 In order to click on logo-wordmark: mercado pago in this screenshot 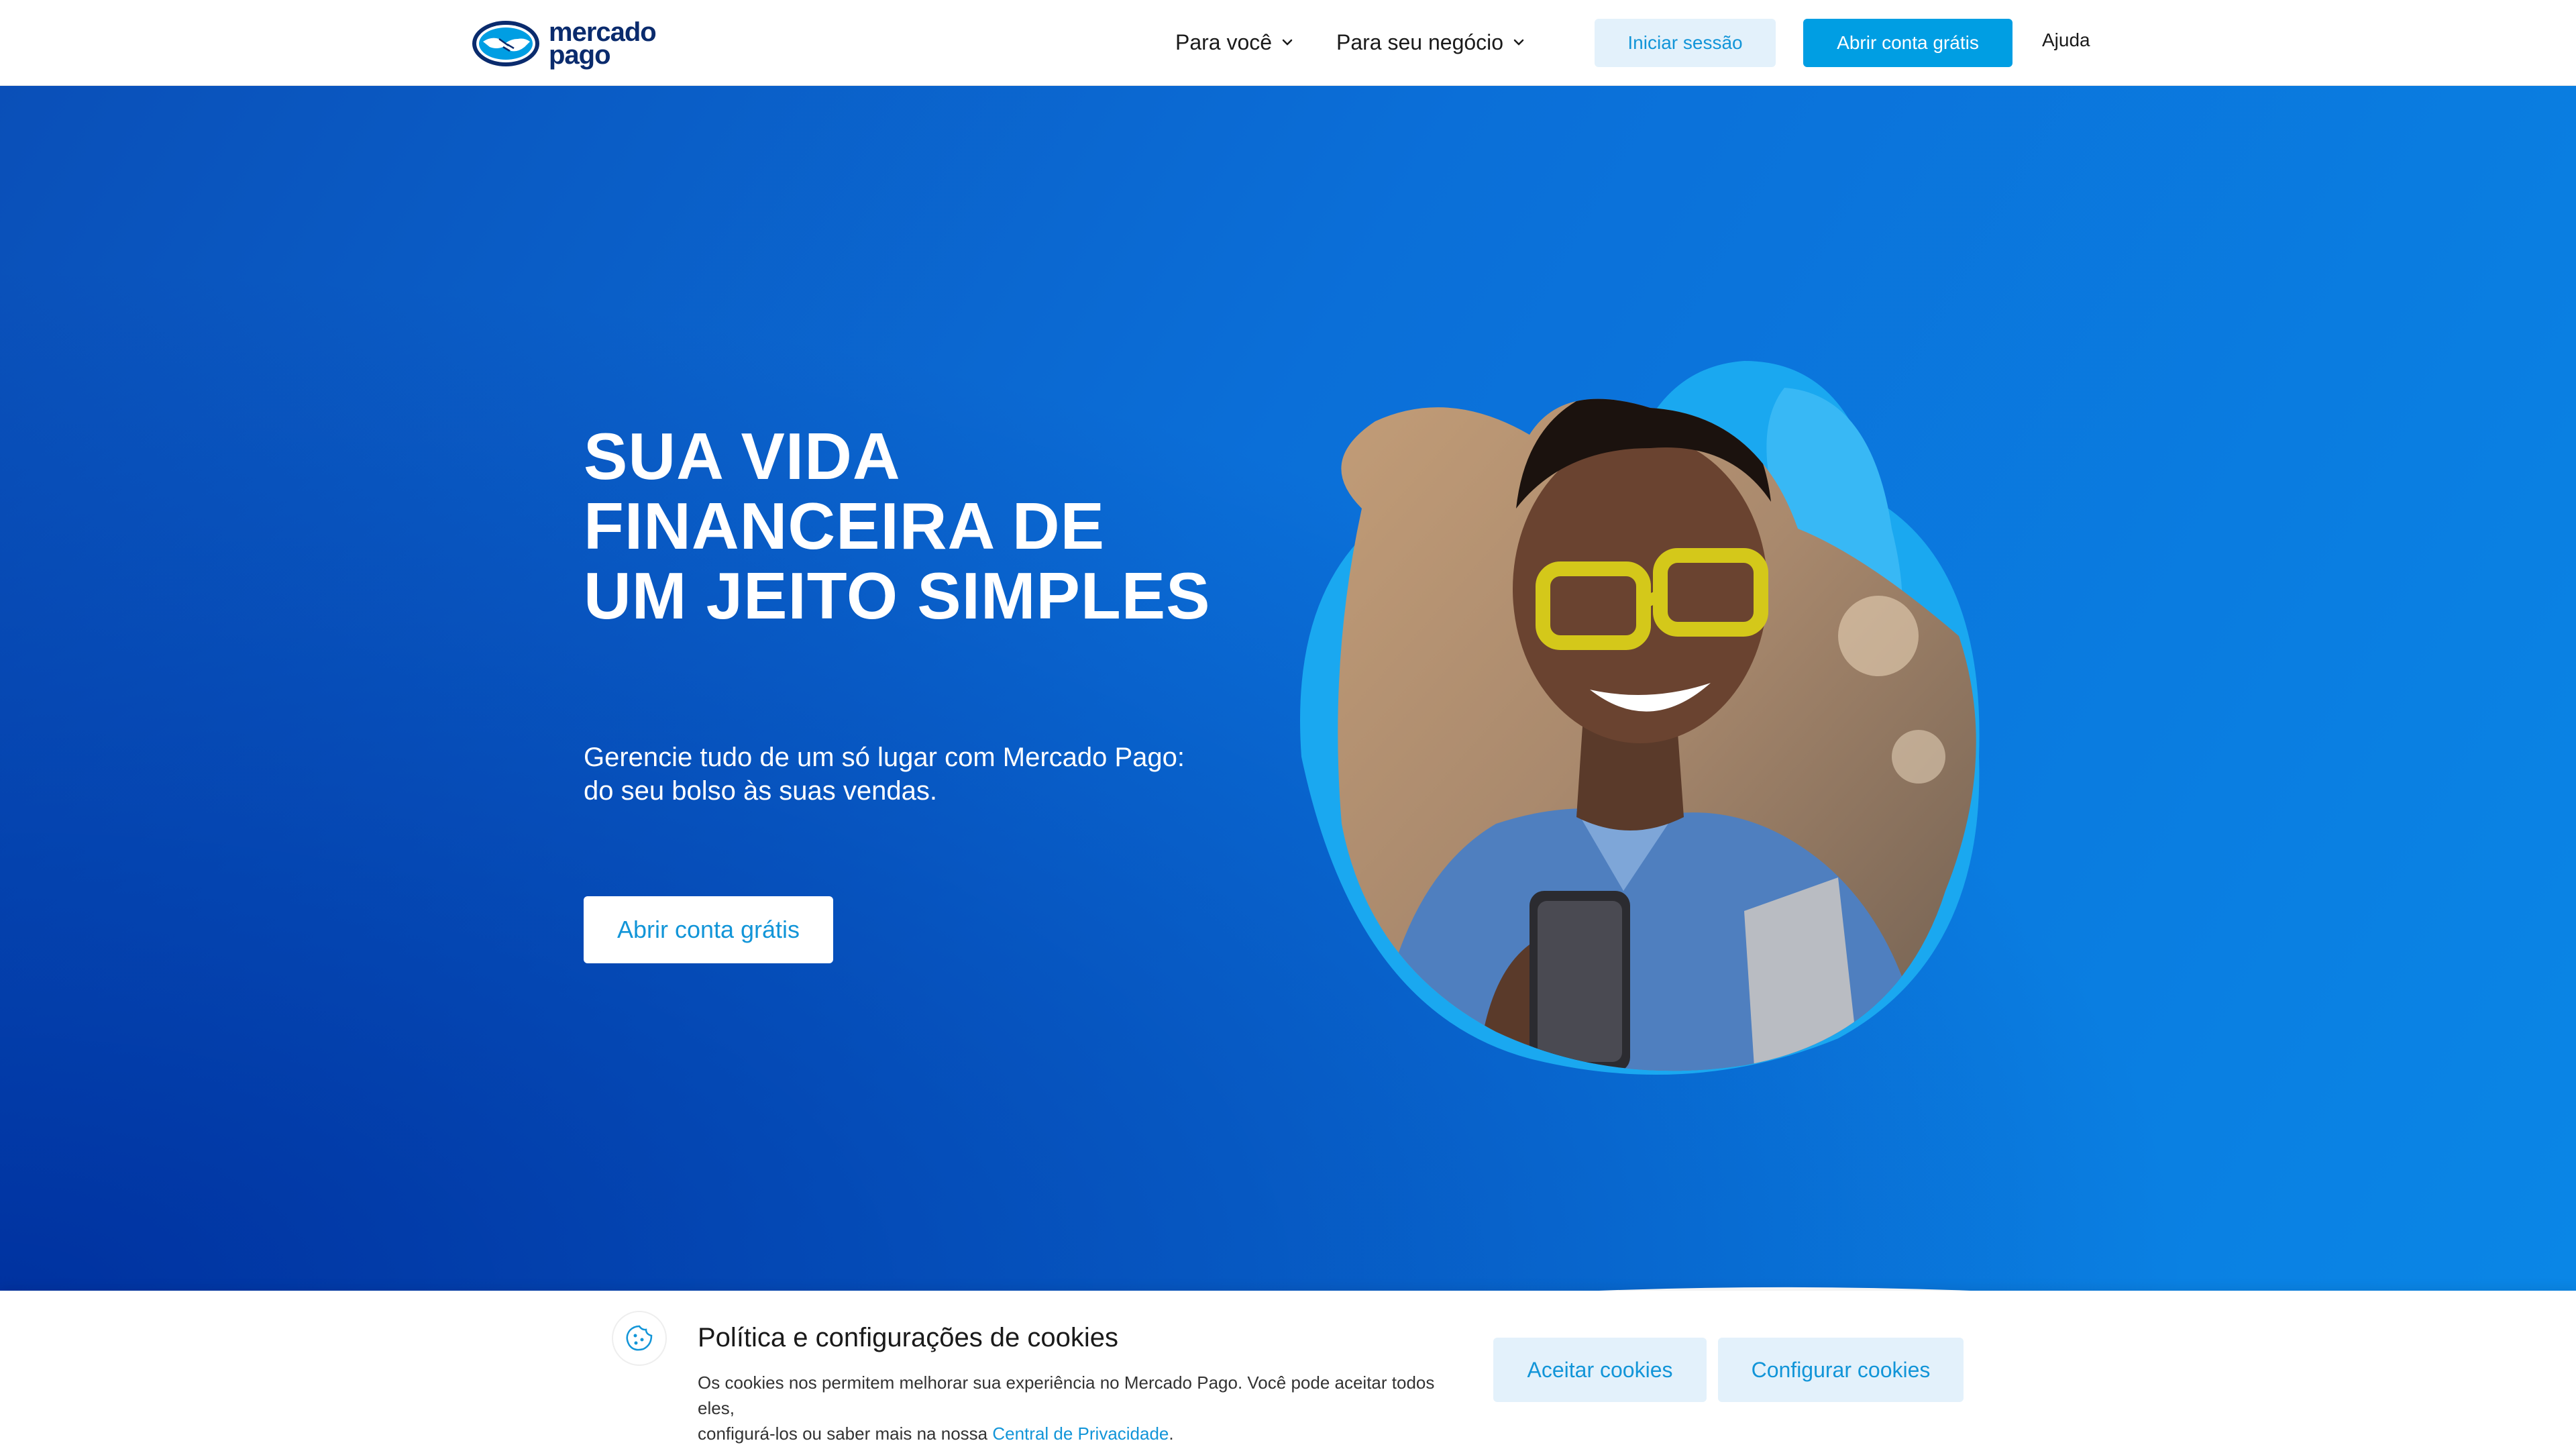, I will do `click(603, 44)`.